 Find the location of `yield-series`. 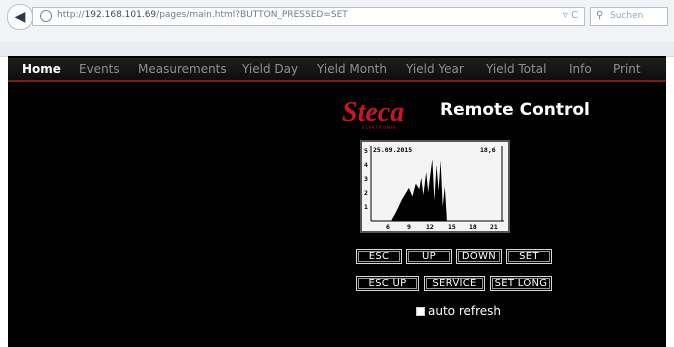

yield-series is located at coordinates (419, 190).